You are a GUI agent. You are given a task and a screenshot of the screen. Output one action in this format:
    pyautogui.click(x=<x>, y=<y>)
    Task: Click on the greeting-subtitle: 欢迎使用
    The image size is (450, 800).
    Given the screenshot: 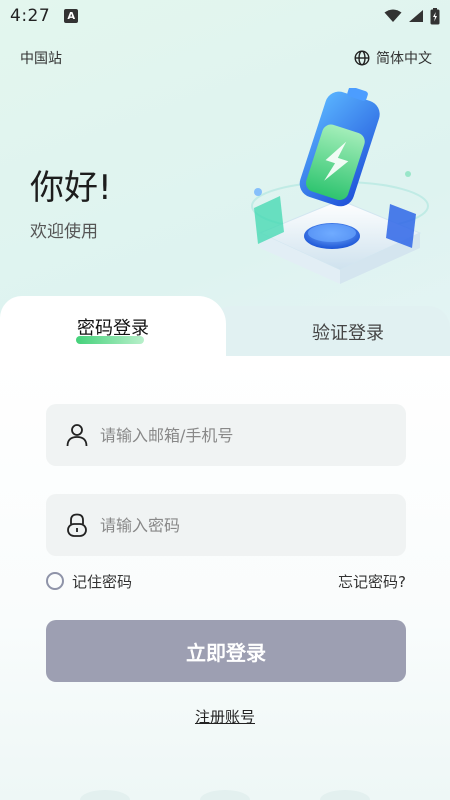 What is the action you would take?
    pyautogui.click(x=64, y=232)
    